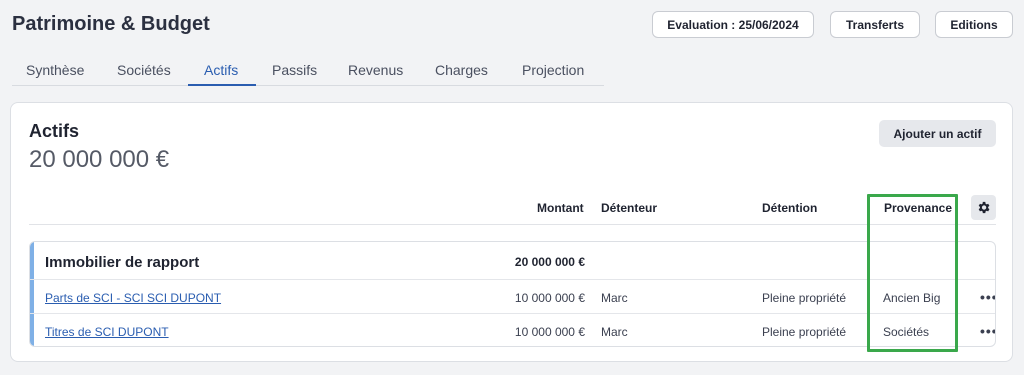 Image resolution: width=1024 pixels, height=375 pixels. Describe the element at coordinates (918, 208) in the screenshot. I see `column-header-provenance: Provenance` at that location.